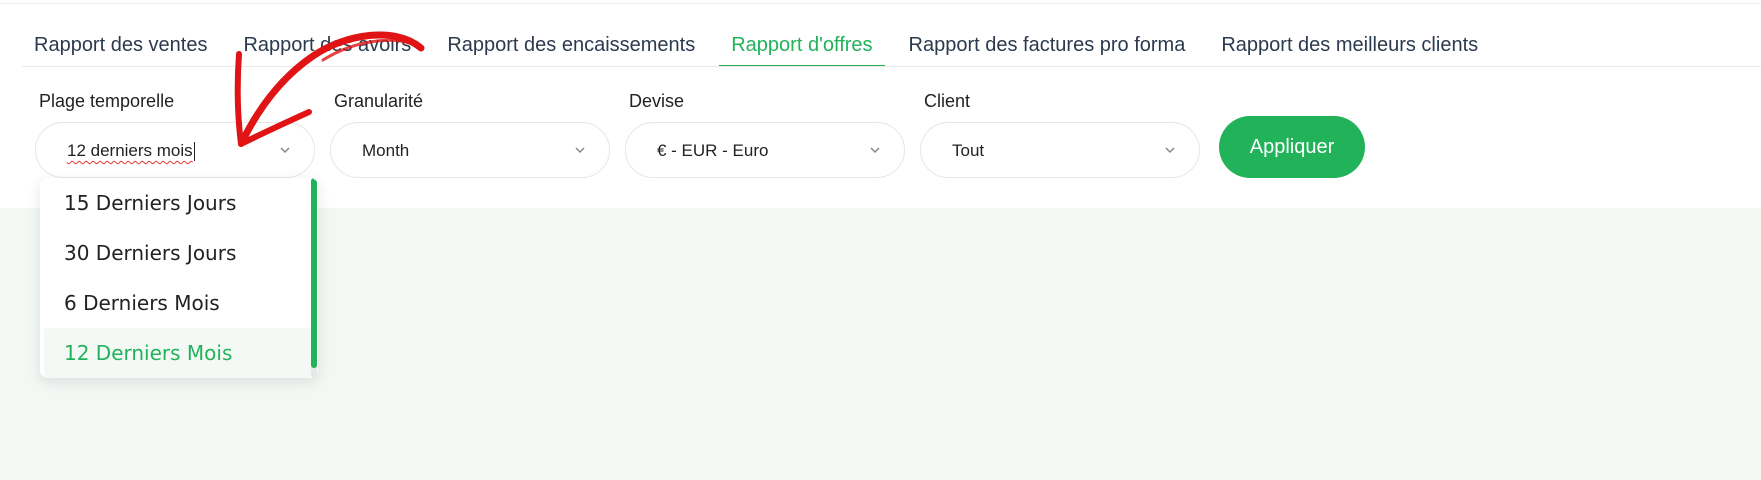 The width and height of the screenshot is (1761, 480). What do you see at coordinates (657, 101) in the screenshot?
I see `currency-label: Devise` at bounding box center [657, 101].